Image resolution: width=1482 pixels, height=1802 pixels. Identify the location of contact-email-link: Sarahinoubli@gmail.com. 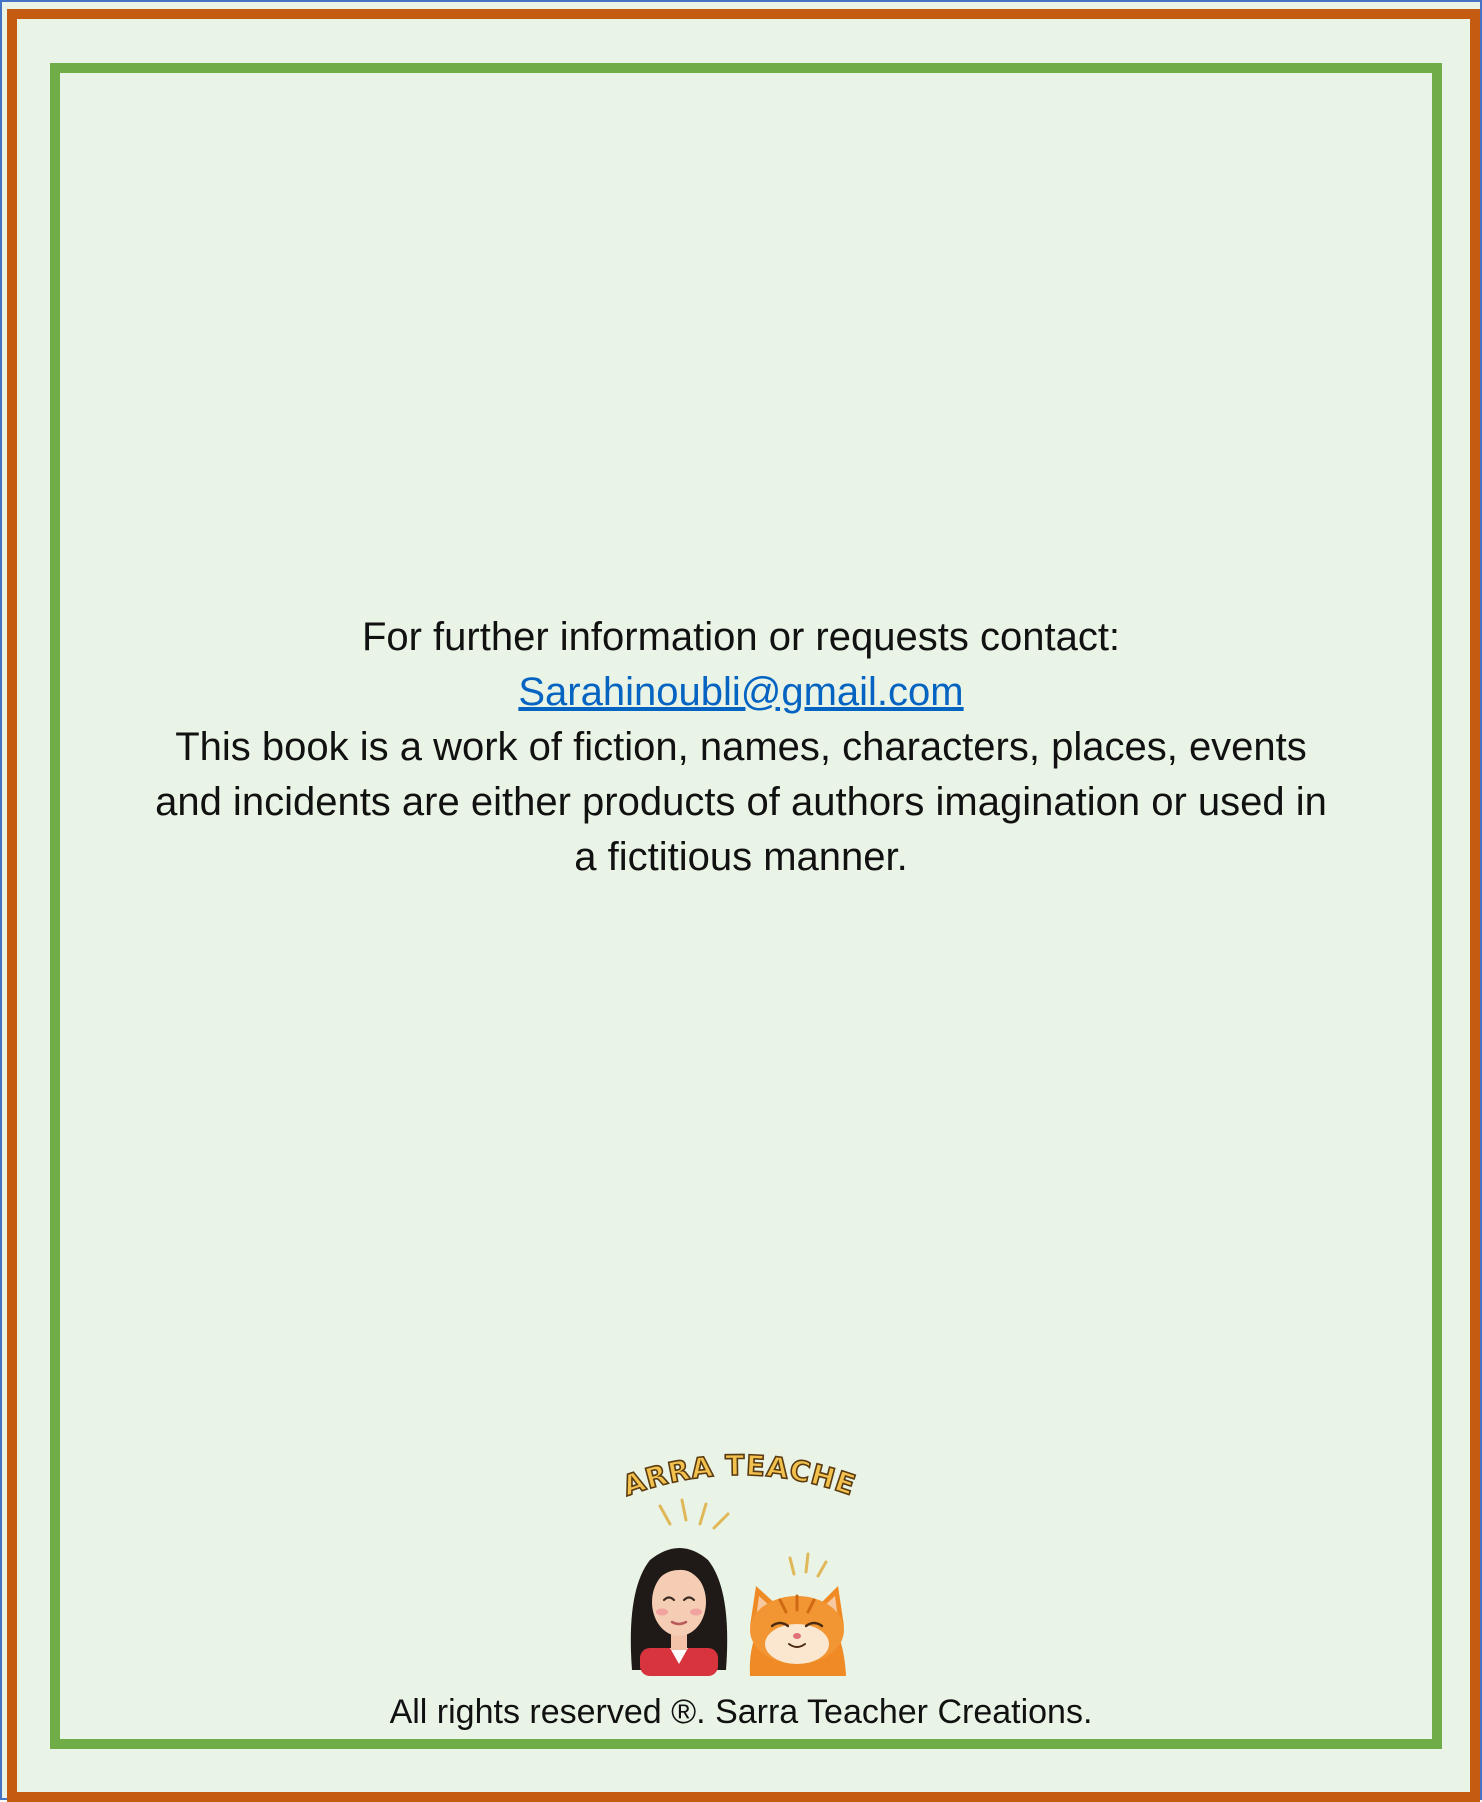
(740, 692).